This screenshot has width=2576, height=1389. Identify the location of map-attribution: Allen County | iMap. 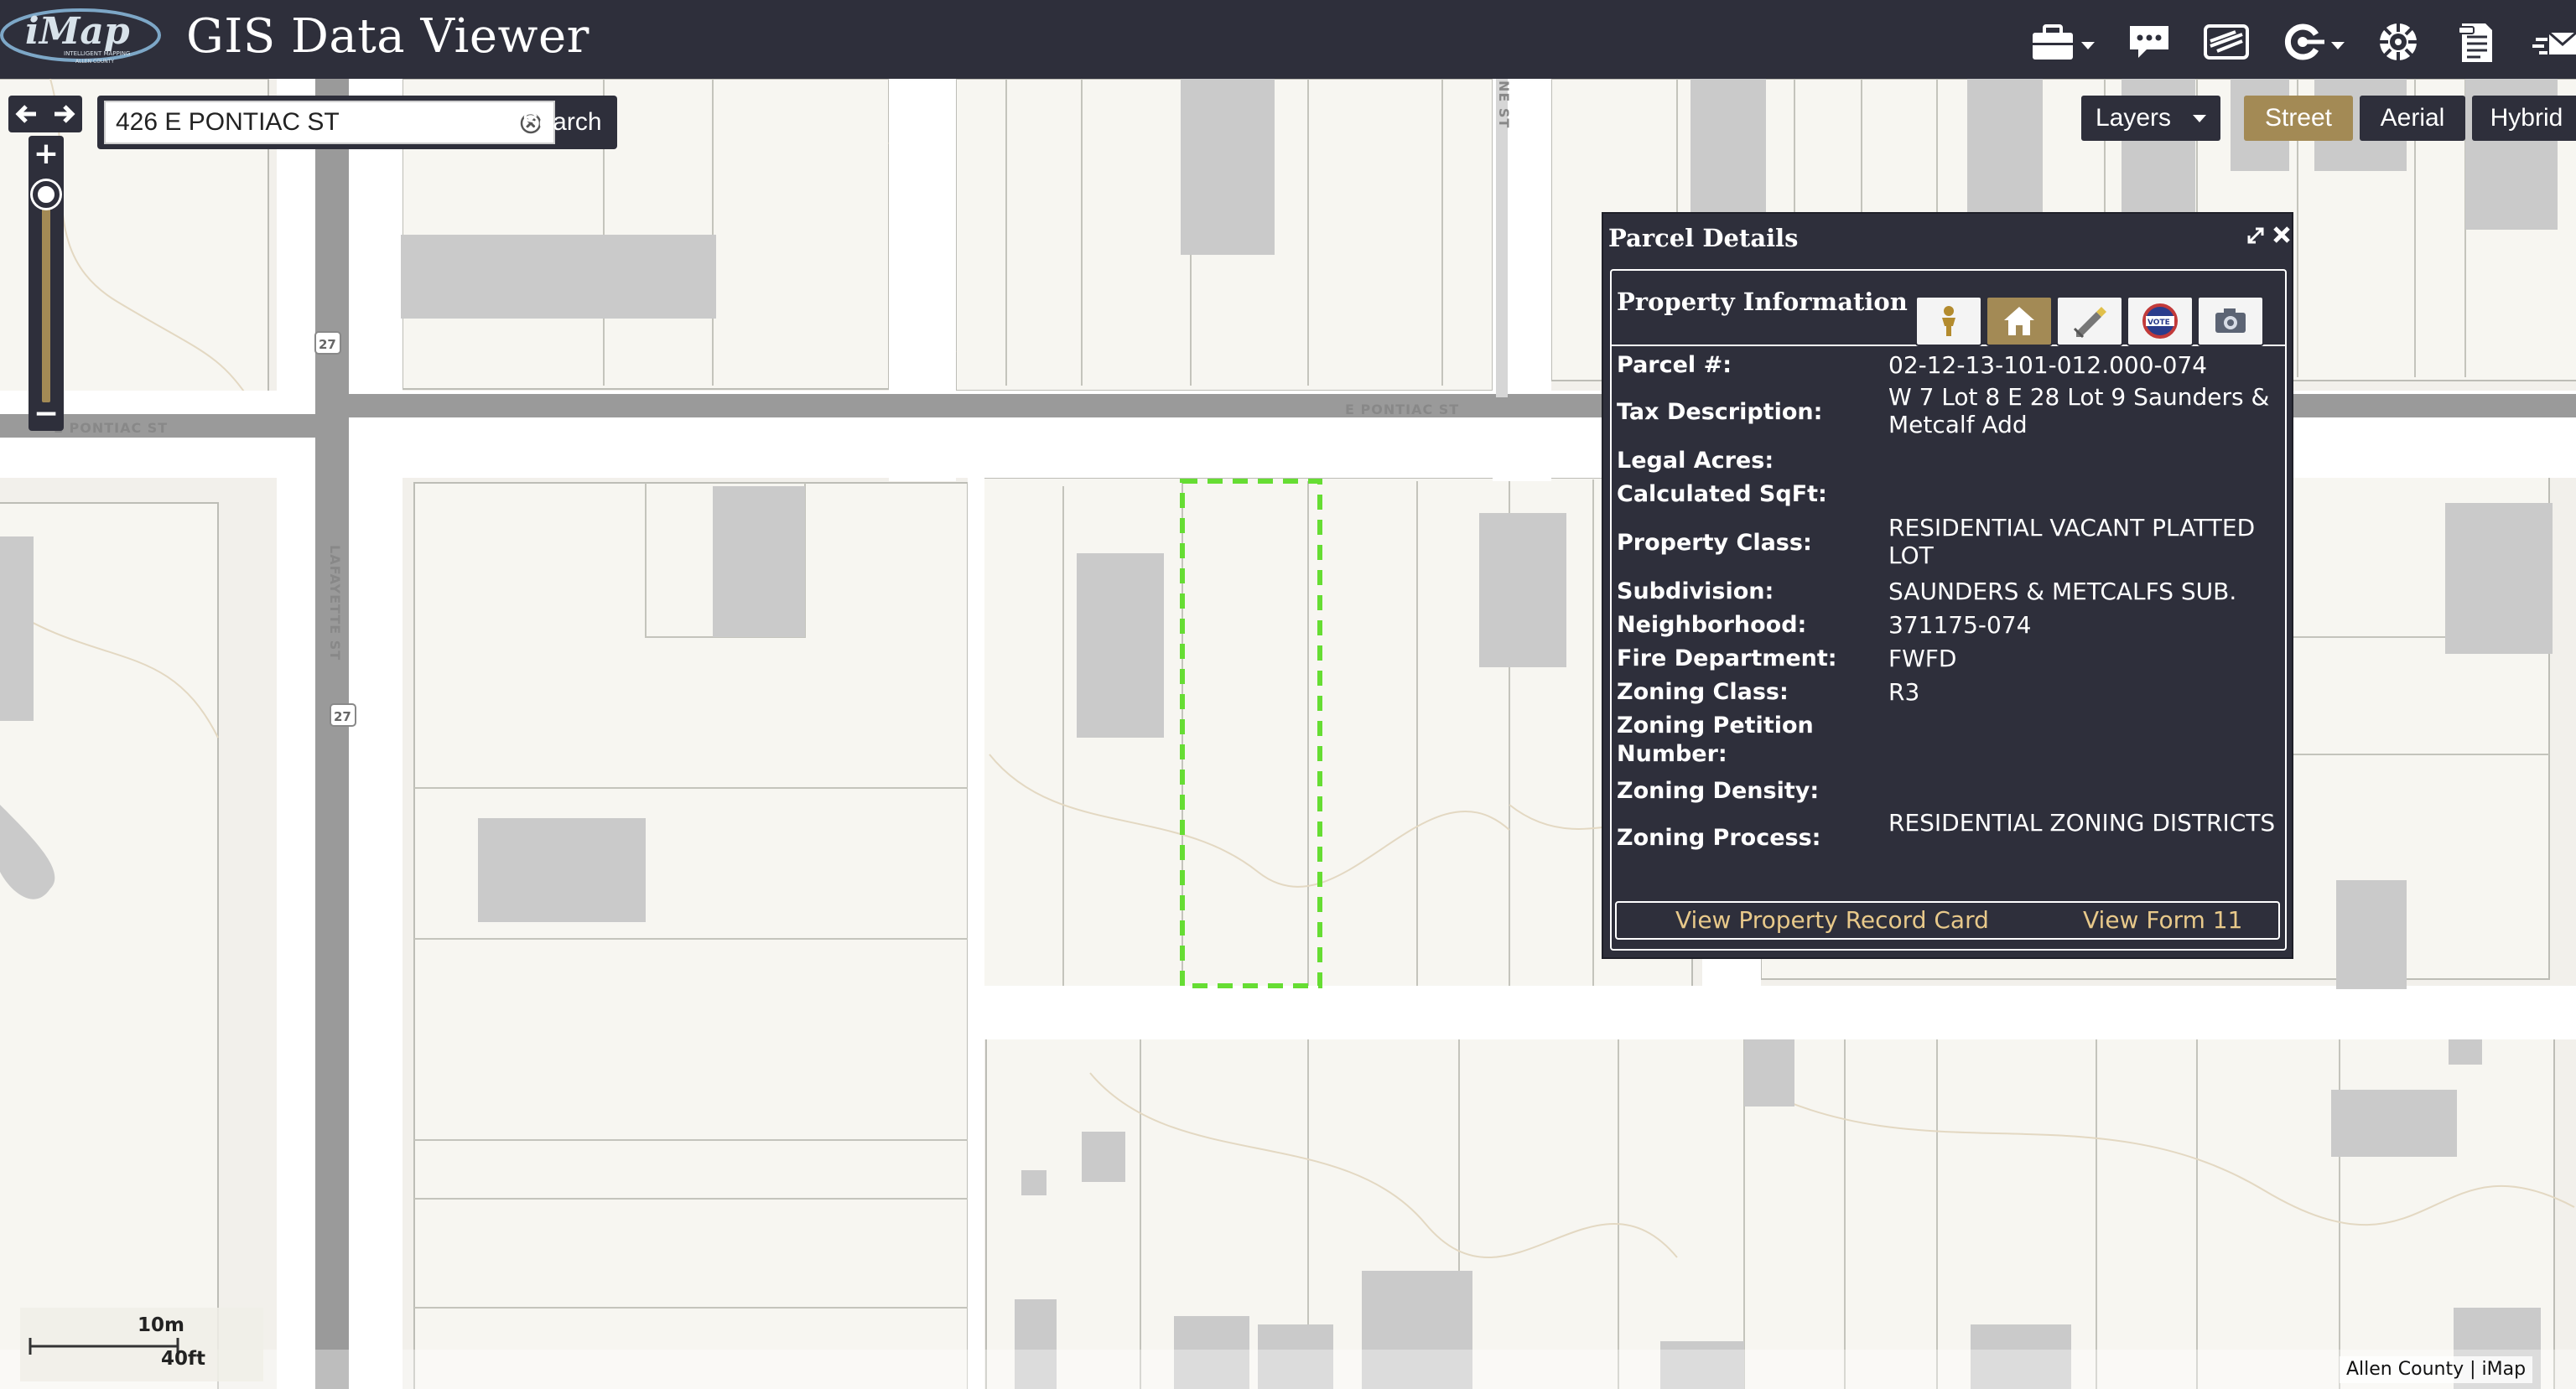
(2436, 1370).